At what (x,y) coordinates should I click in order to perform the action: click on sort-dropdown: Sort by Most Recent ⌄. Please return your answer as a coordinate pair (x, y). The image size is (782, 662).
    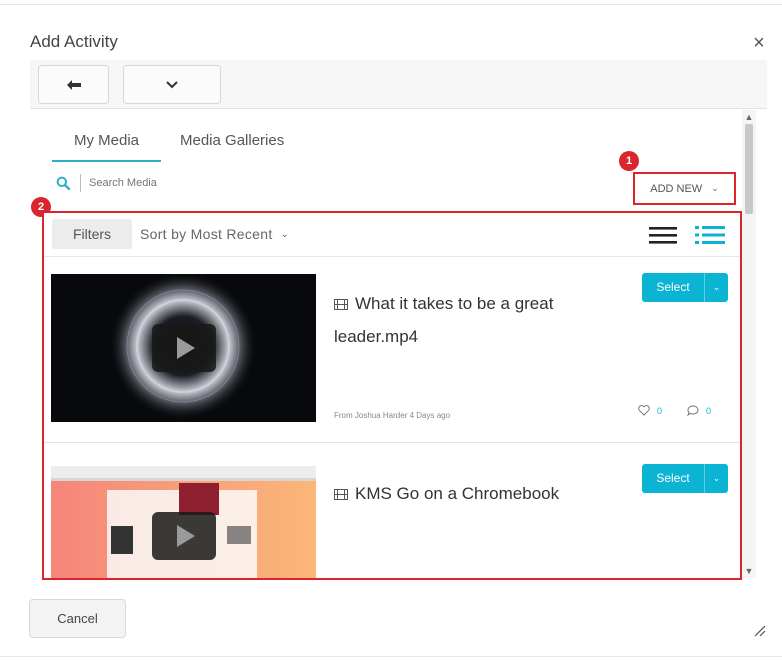
    Looking at the image, I should click on (214, 234).